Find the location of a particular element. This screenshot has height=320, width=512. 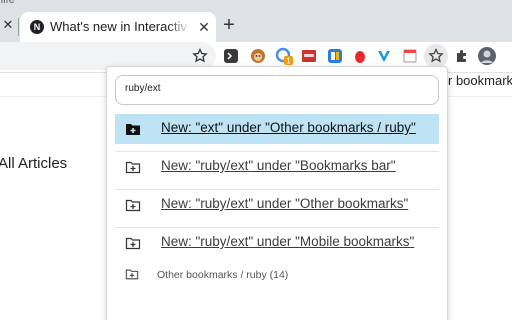

search-input is located at coordinates (275, 88).